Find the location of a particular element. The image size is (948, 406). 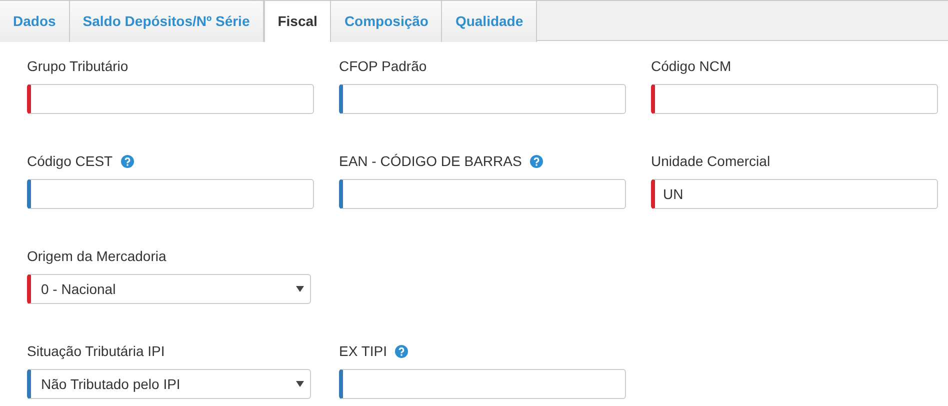

field-label: EAN - CÓDIGO DE BARRAS is located at coordinates (430, 161).